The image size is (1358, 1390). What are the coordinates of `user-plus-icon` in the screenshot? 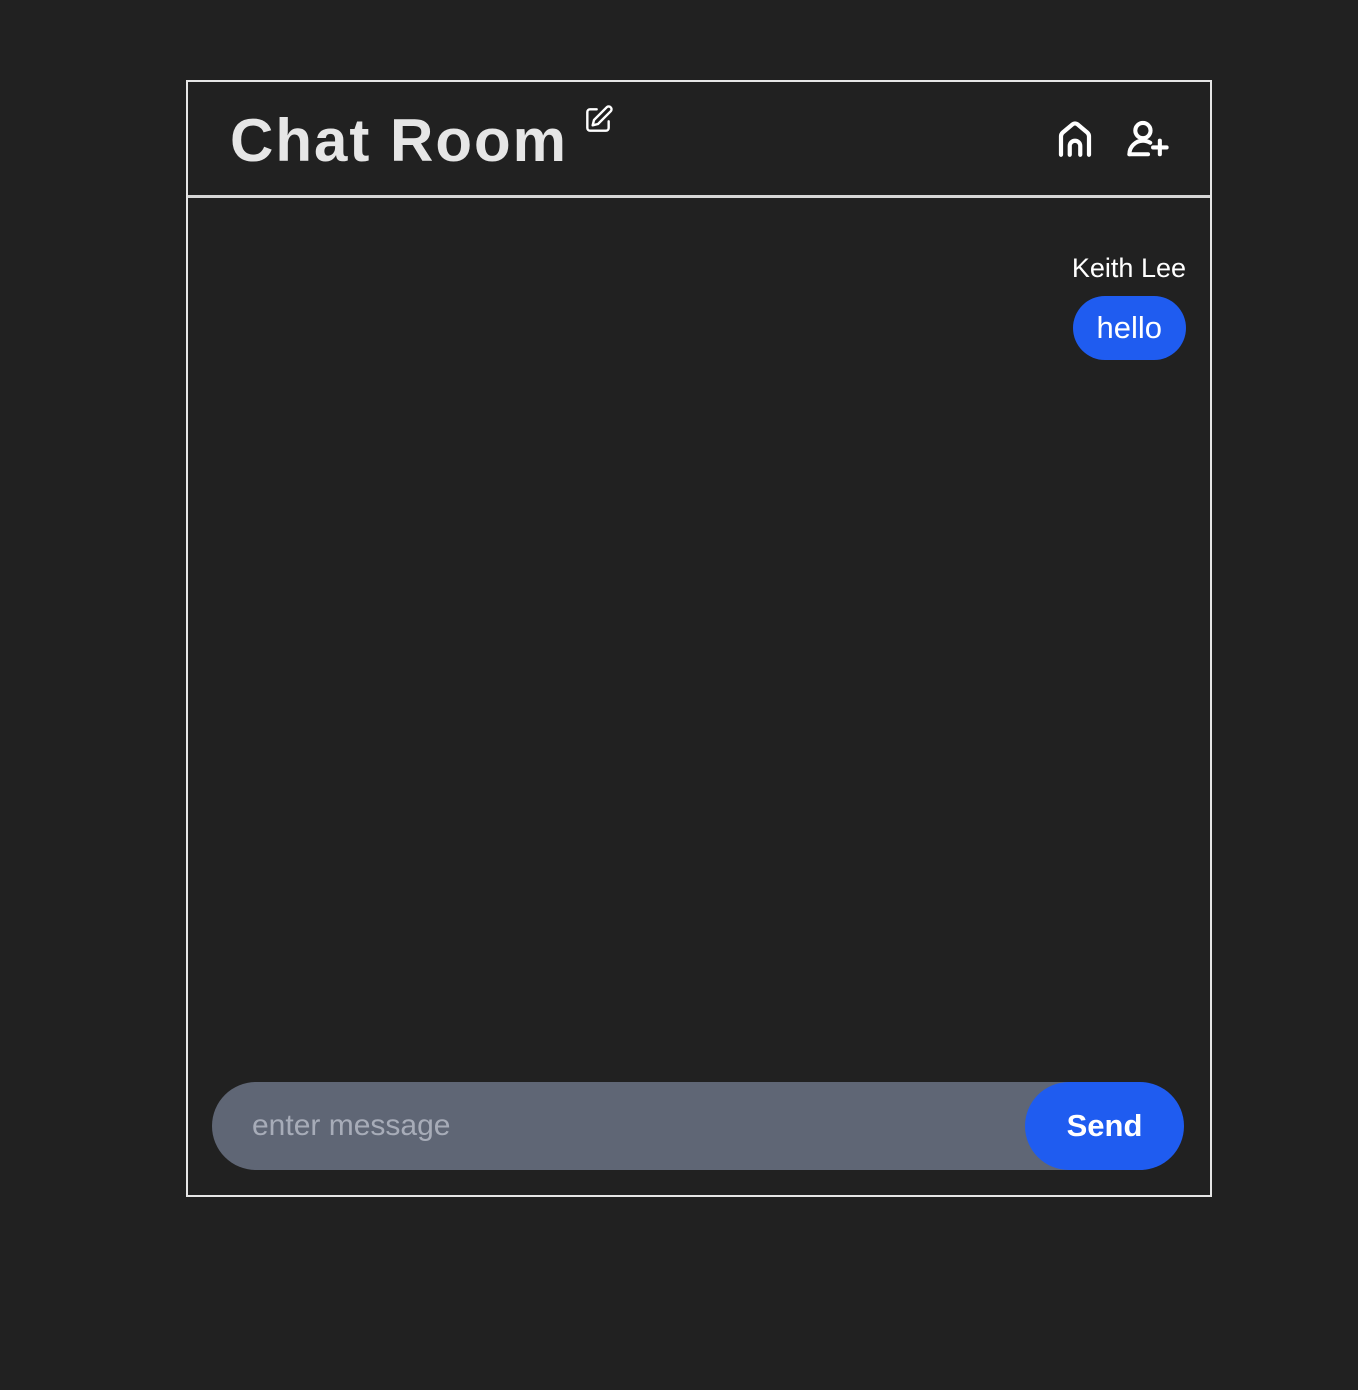 It's located at (1148, 139).